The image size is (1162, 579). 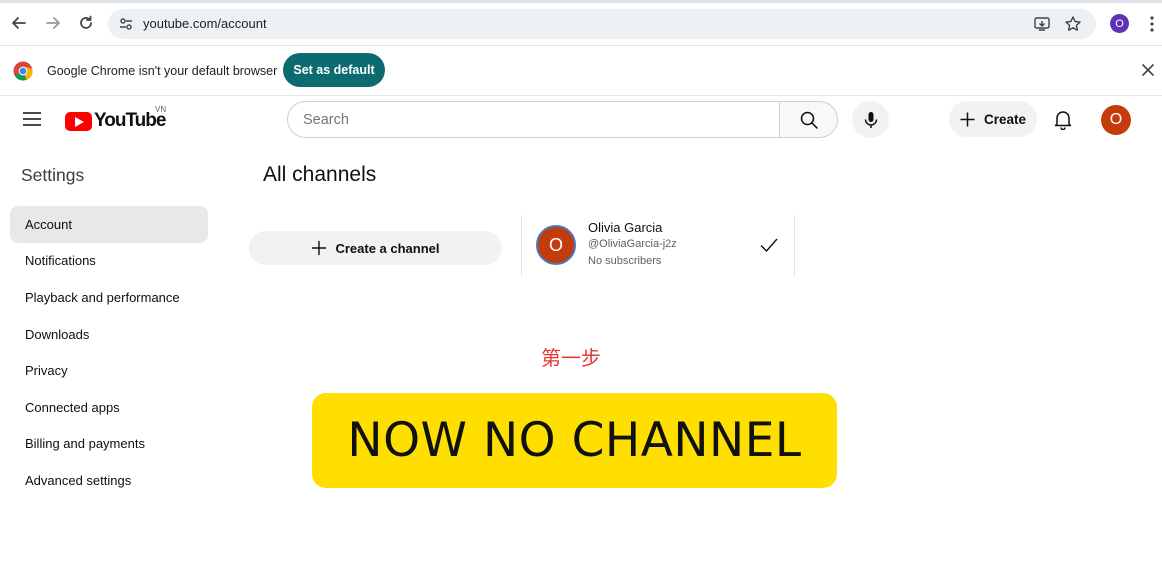 What do you see at coordinates (23, 71) in the screenshot?
I see `chrome-logo-icon` at bounding box center [23, 71].